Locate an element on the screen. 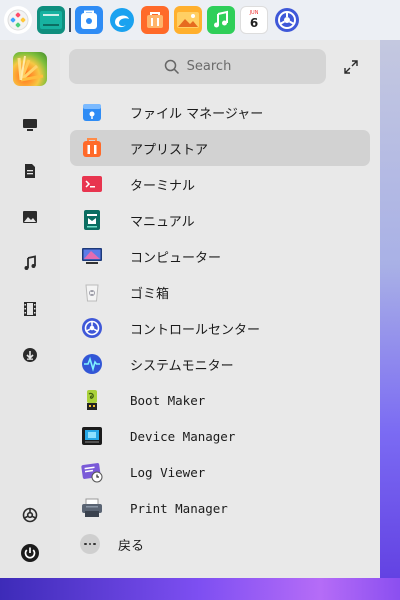 This screenshot has height=600, width=400. app-label: Boot Maker is located at coordinates (168, 400).